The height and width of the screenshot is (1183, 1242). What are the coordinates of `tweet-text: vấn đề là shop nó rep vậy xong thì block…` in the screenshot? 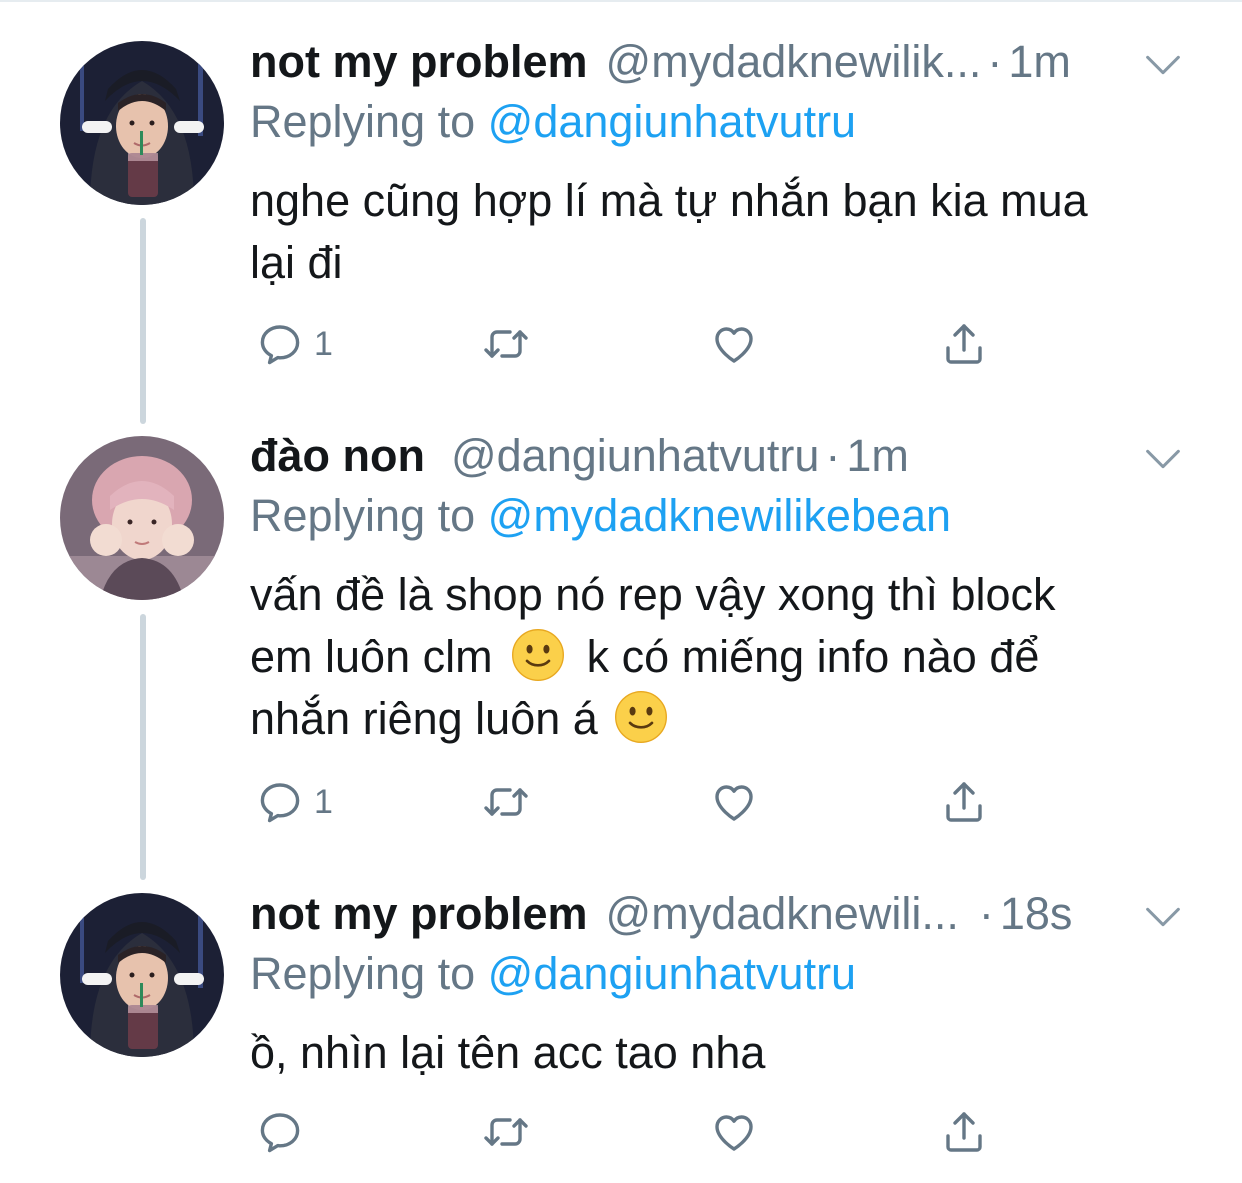 It's located at (710, 657).